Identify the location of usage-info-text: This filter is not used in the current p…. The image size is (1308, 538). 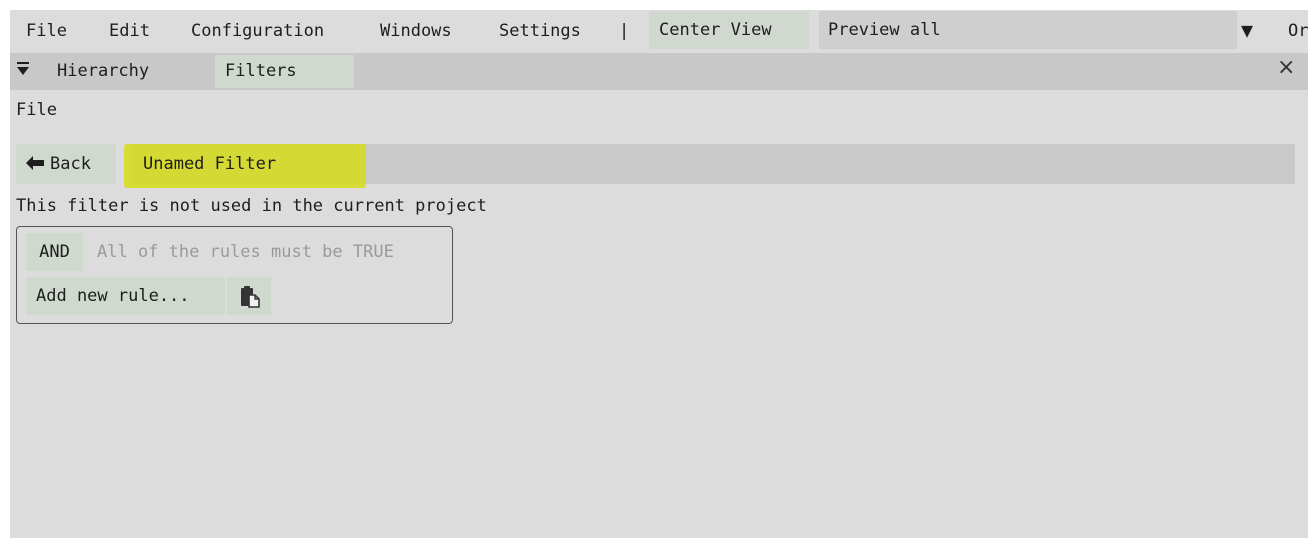
(251, 206).